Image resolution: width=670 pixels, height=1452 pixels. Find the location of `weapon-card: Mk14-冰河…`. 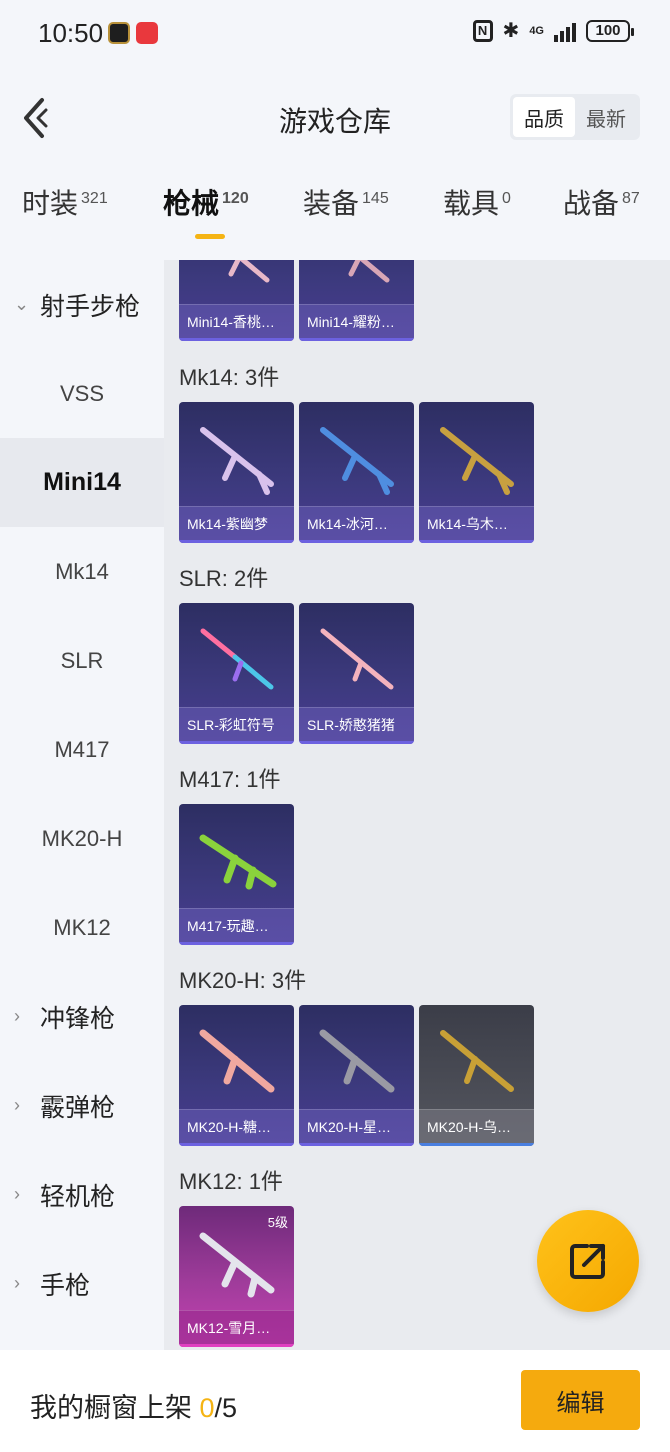

weapon-card: Mk14-冰河… is located at coordinates (356, 472).